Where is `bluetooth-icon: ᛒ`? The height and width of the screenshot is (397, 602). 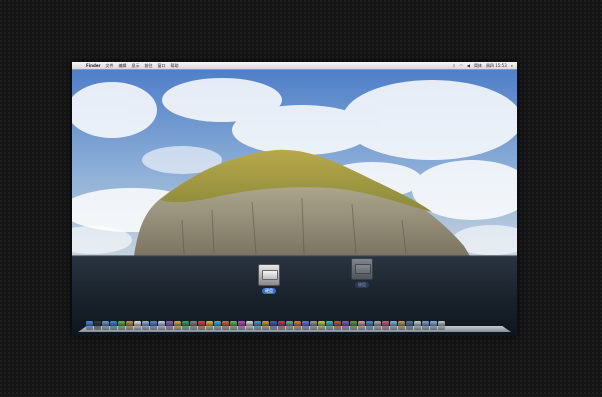
bluetooth-icon: ᛒ is located at coordinates (454, 65).